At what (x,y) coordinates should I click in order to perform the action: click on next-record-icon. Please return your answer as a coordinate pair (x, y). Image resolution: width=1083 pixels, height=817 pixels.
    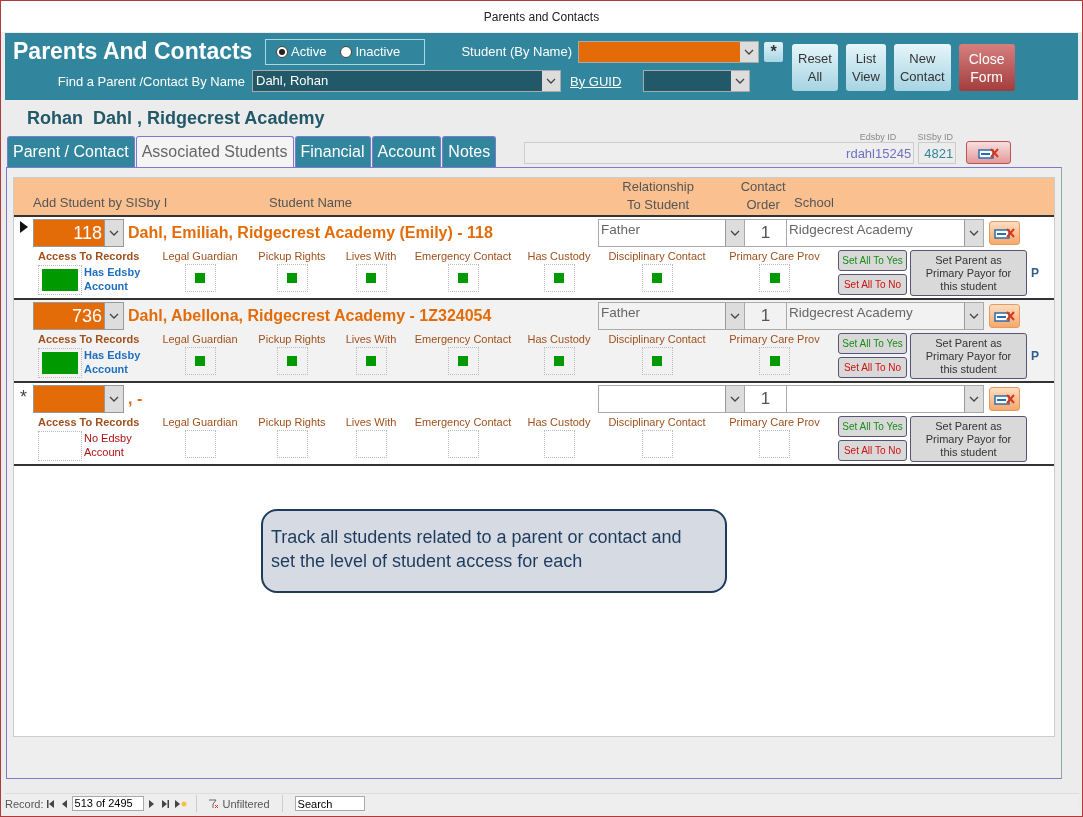
    Looking at the image, I should click on (150, 803).